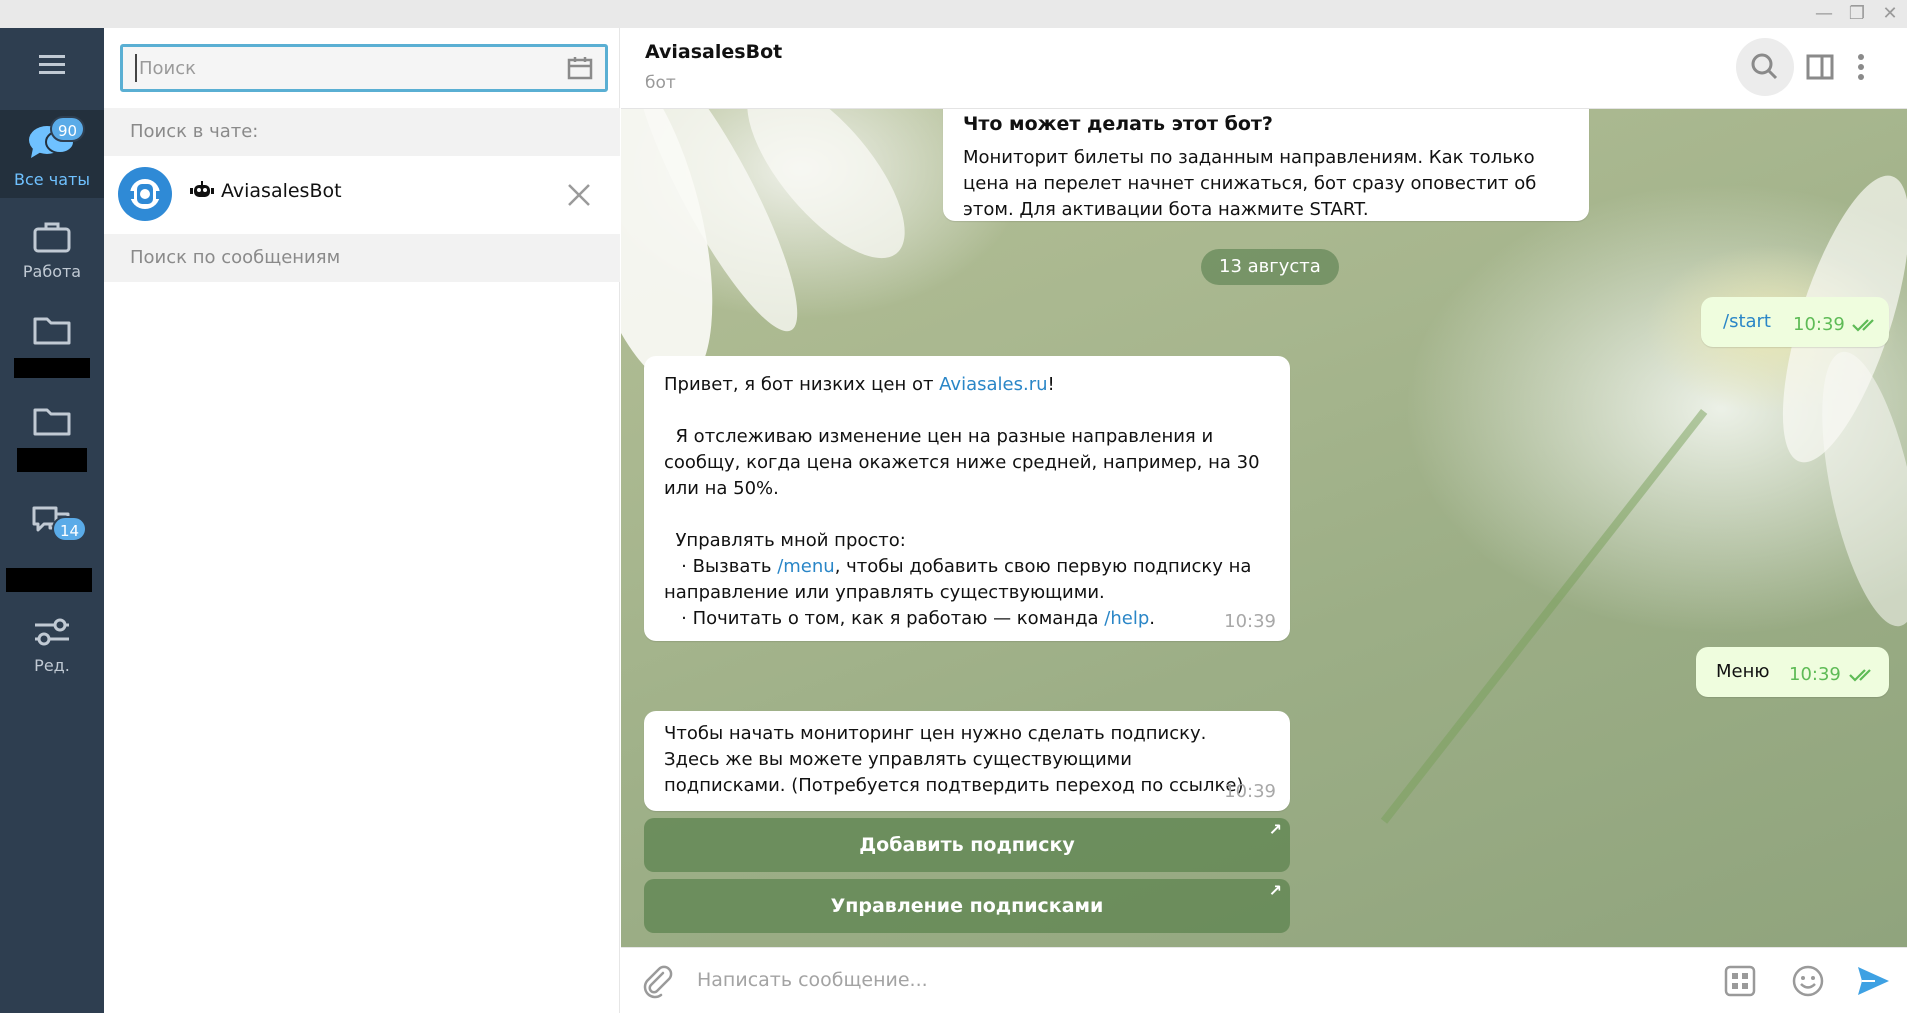 This screenshot has width=1907, height=1013. What do you see at coordinates (52, 271) in the screenshot?
I see `folder-label: Работа` at bounding box center [52, 271].